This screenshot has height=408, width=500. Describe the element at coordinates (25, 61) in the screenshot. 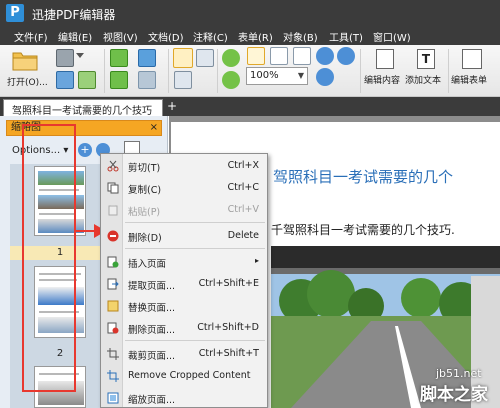

I see `folder-icon` at that location.